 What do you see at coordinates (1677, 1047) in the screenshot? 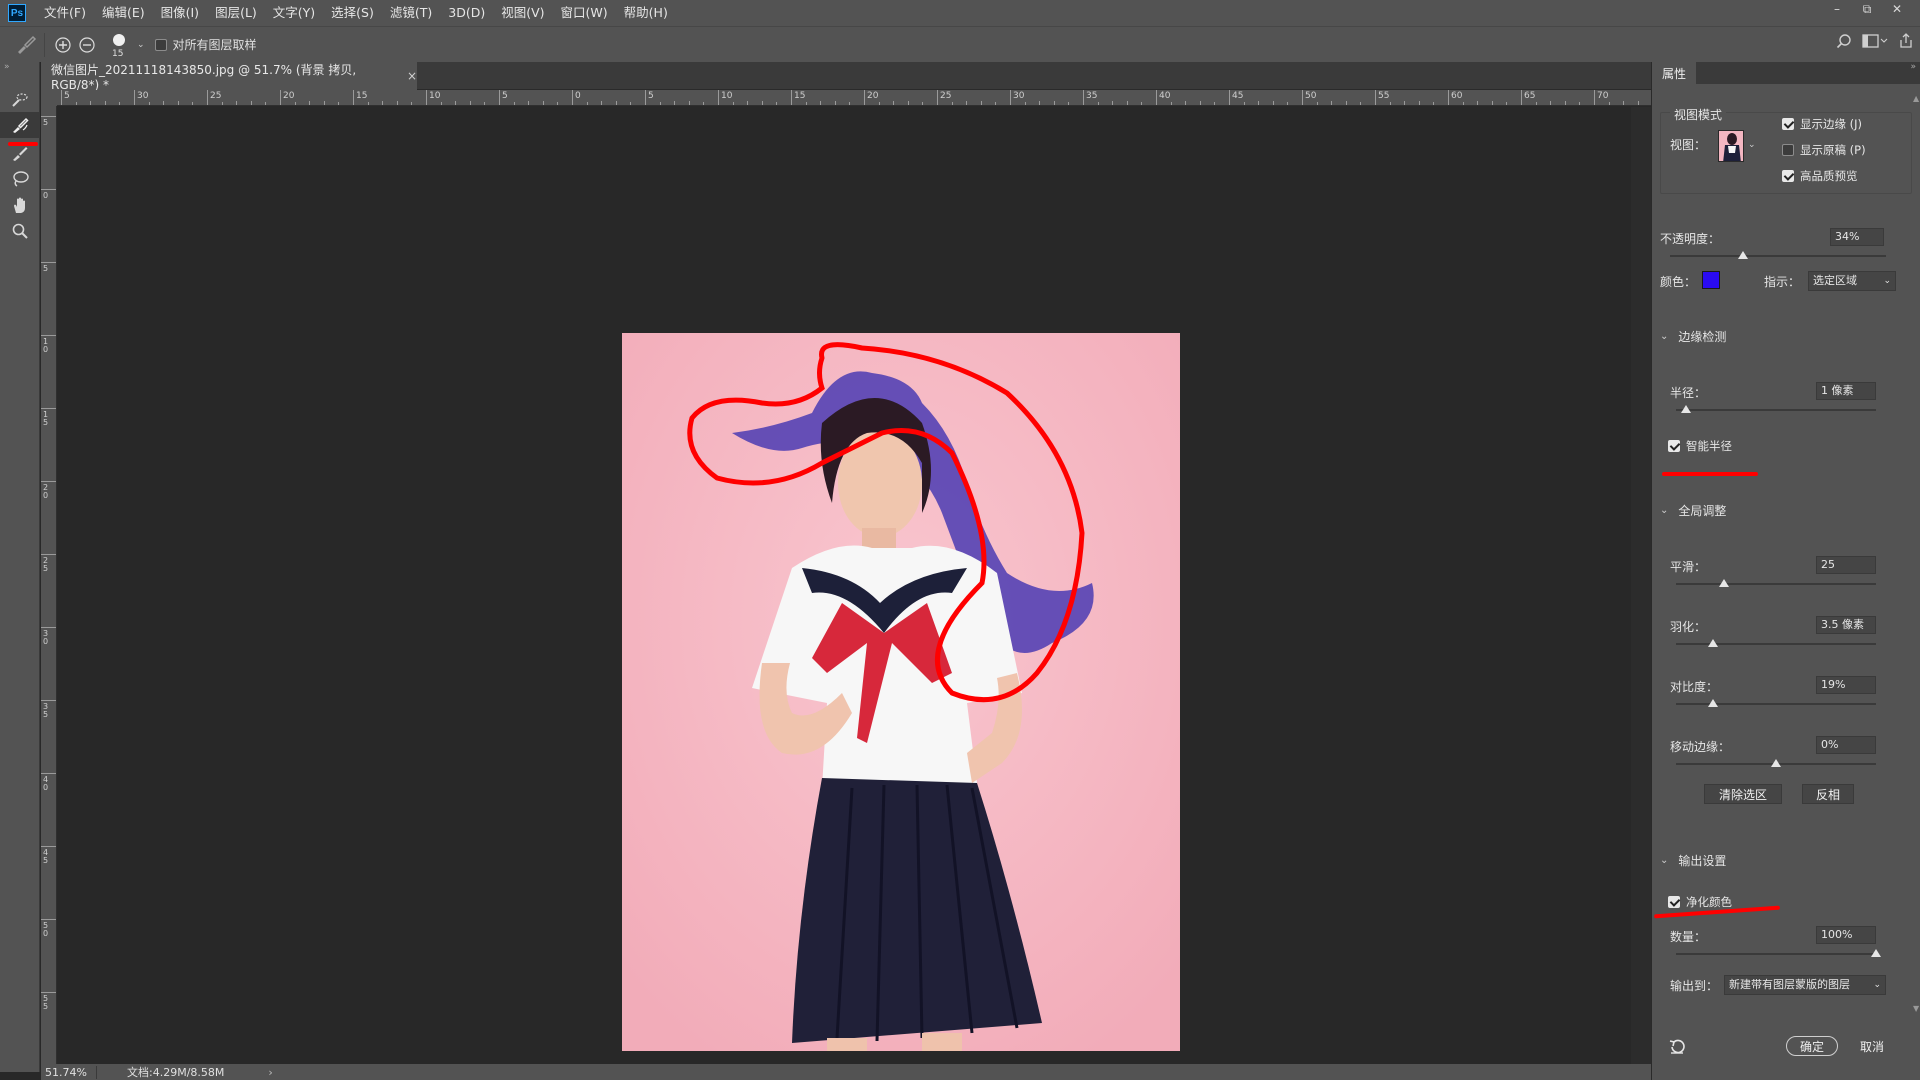
I see `reset-icon` at bounding box center [1677, 1047].